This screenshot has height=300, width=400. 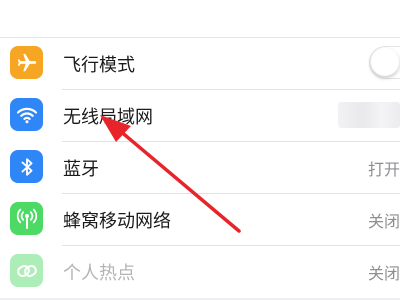 What do you see at coordinates (26, 62) in the screenshot?
I see `airplane-icon` at bounding box center [26, 62].